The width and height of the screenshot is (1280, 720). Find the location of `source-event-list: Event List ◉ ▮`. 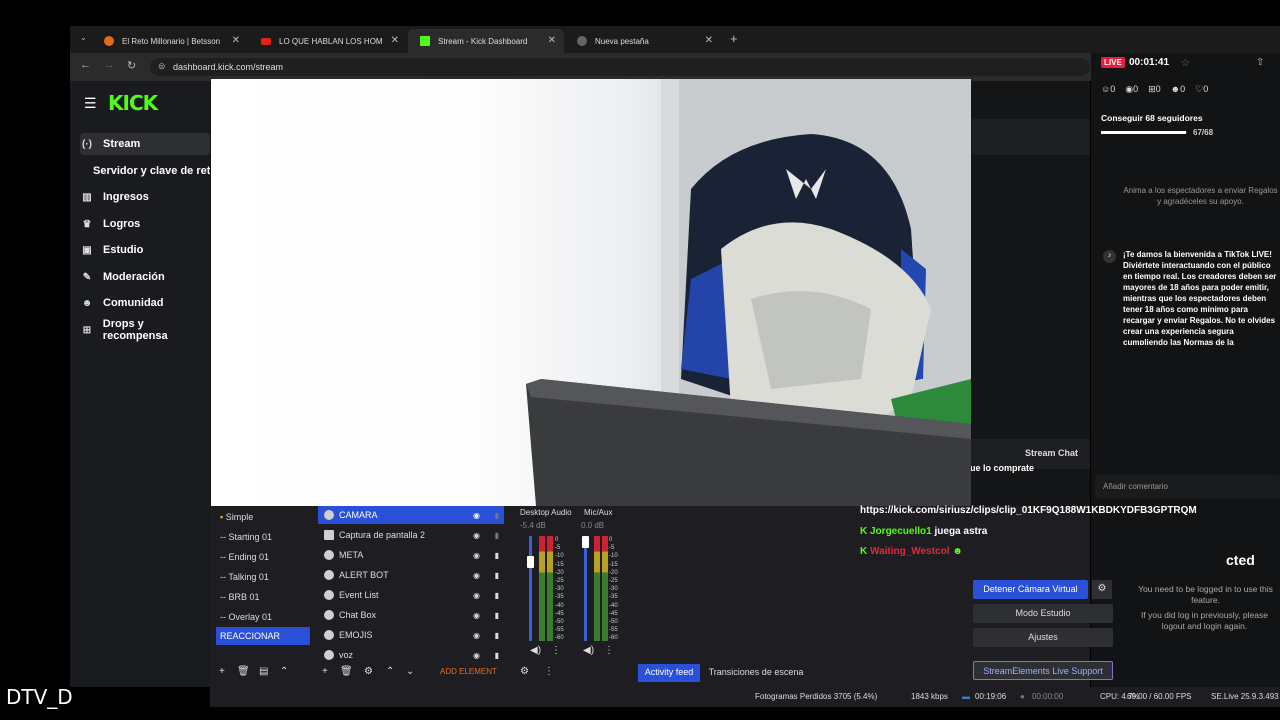

source-event-list: Event List ◉ ▮ is located at coordinates (411, 595).